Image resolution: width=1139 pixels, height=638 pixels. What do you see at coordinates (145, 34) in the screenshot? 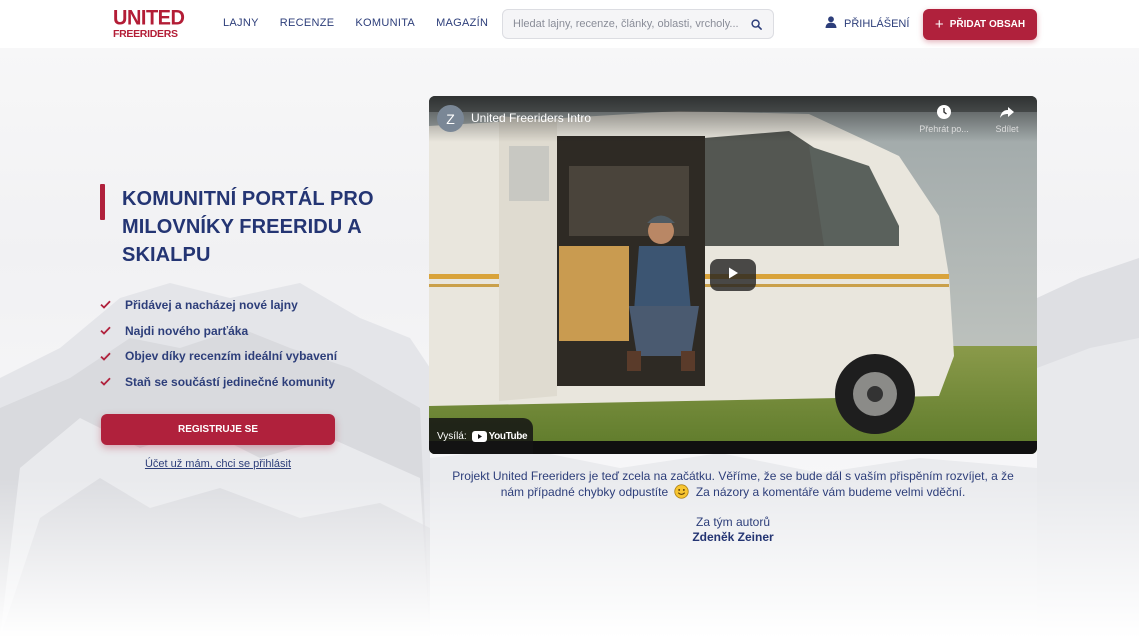
I see `logo-line2: FREERIDERS` at bounding box center [145, 34].